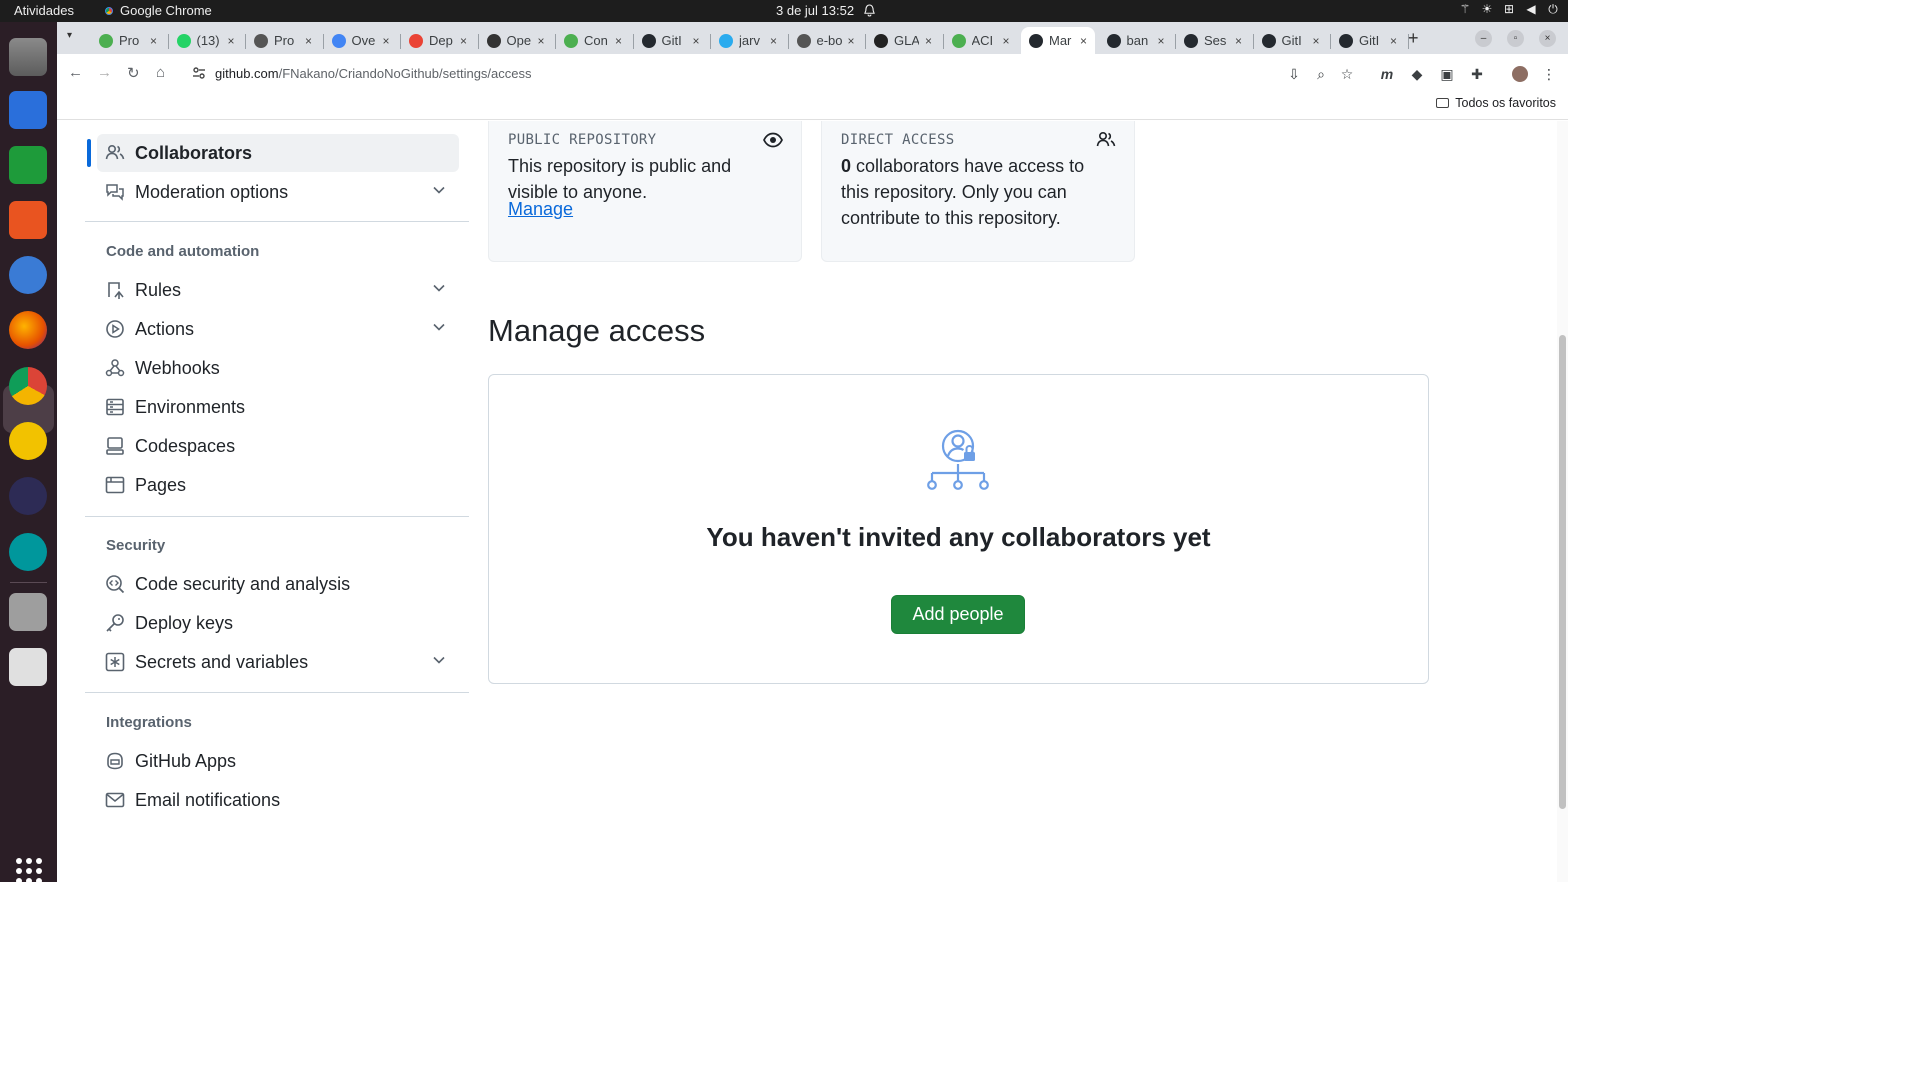  What do you see at coordinates (1465, 10) in the screenshot?
I see `extension-icon: ⚚` at bounding box center [1465, 10].